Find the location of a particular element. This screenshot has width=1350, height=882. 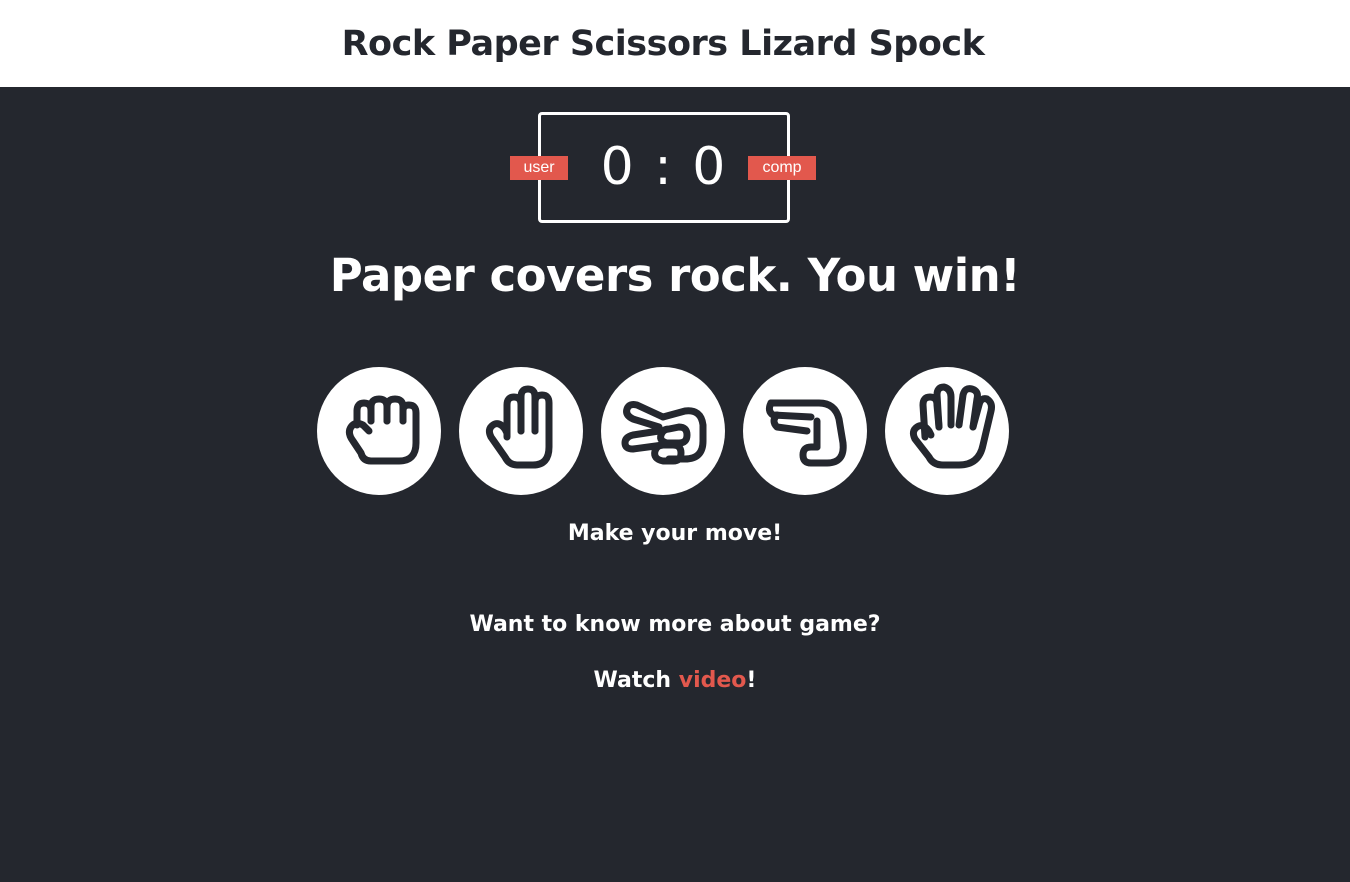

watch-suffix: ! is located at coordinates (751, 680).